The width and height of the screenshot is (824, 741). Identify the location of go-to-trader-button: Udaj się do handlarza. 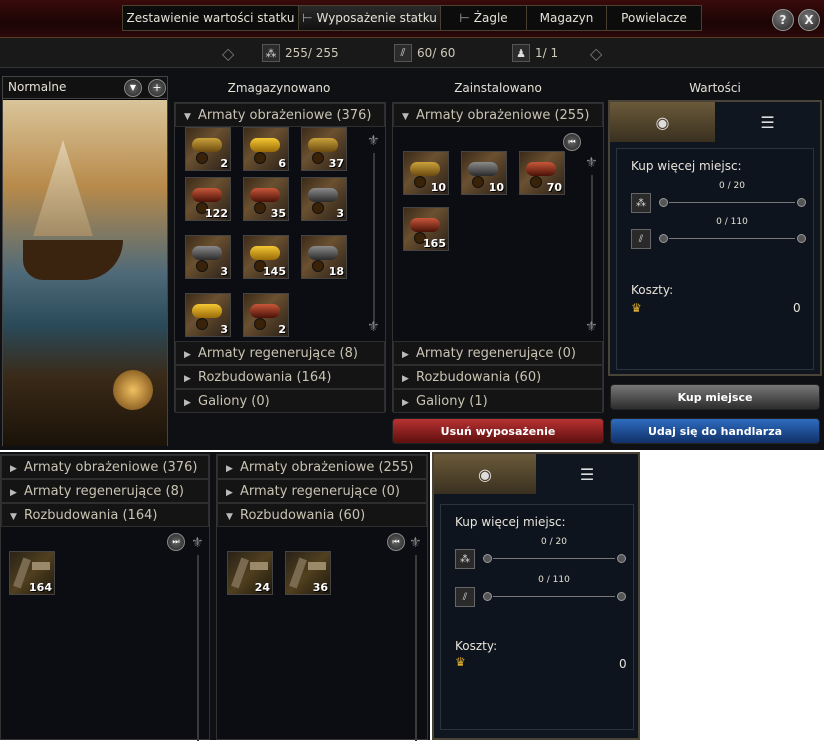
(715, 431).